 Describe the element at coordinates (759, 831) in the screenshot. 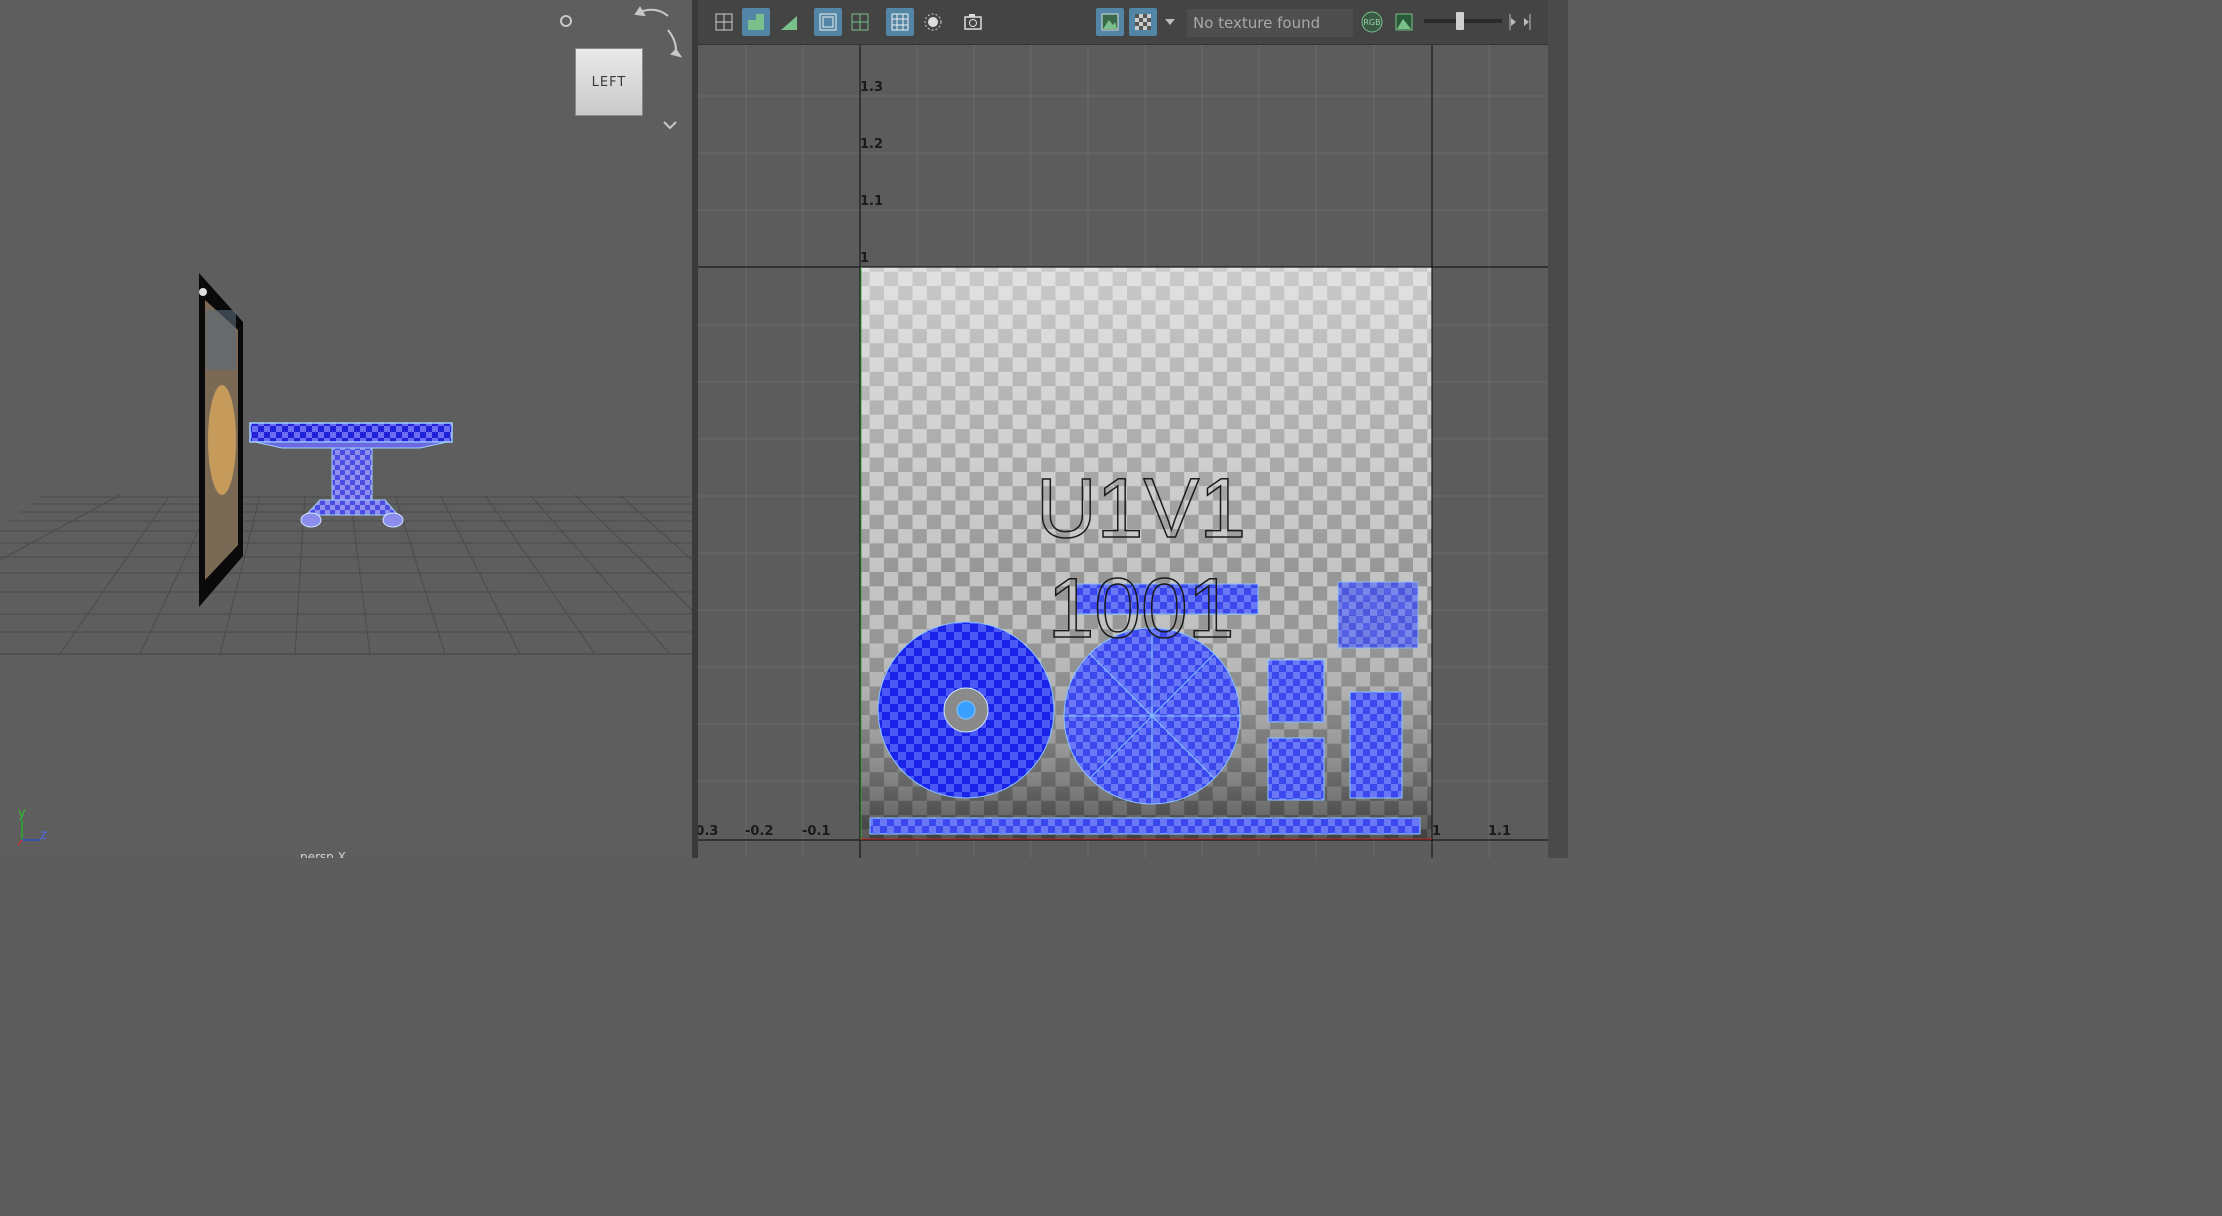

I see `x-tick: -0.2` at that location.